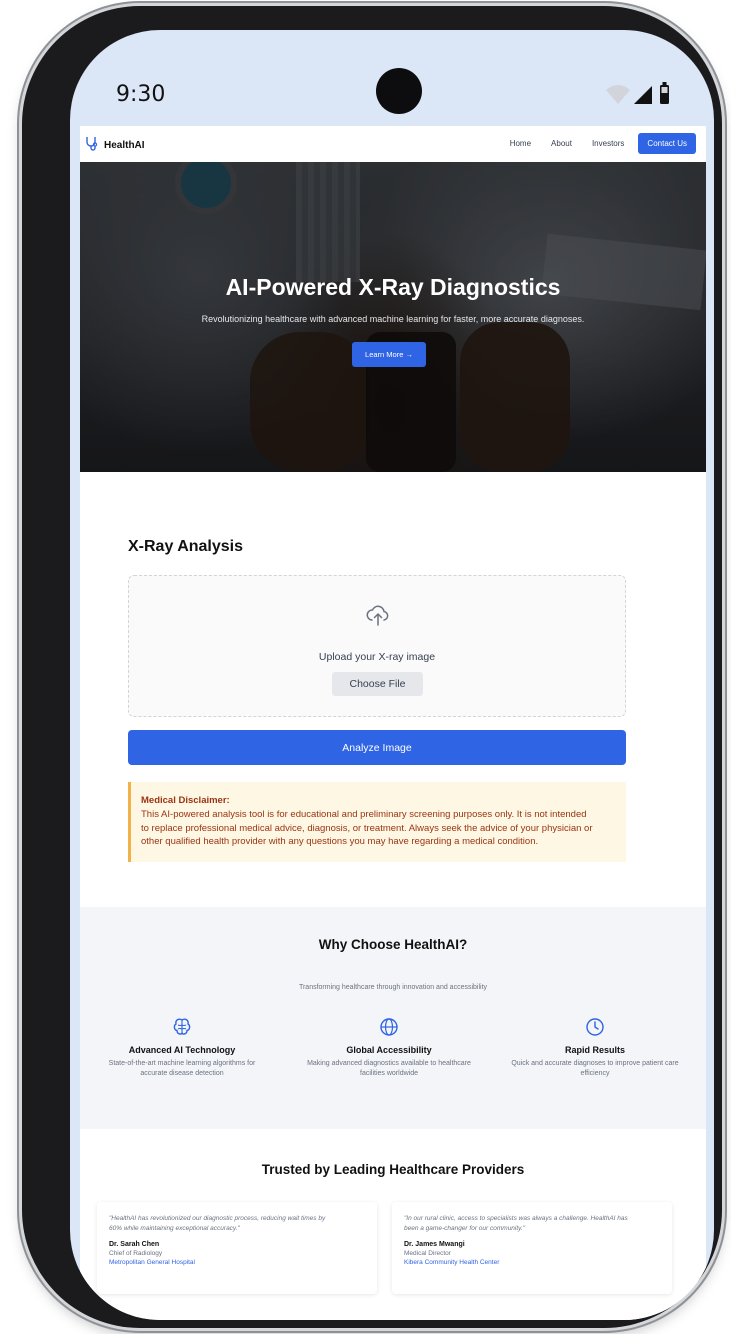  Describe the element at coordinates (643, 95) in the screenshot. I see `signal-icon` at that location.